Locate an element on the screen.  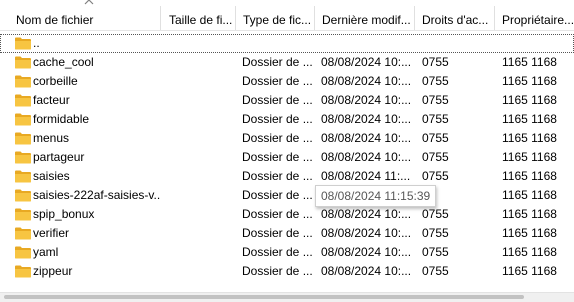
file-name: facteur is located at coordinates (51, 100).